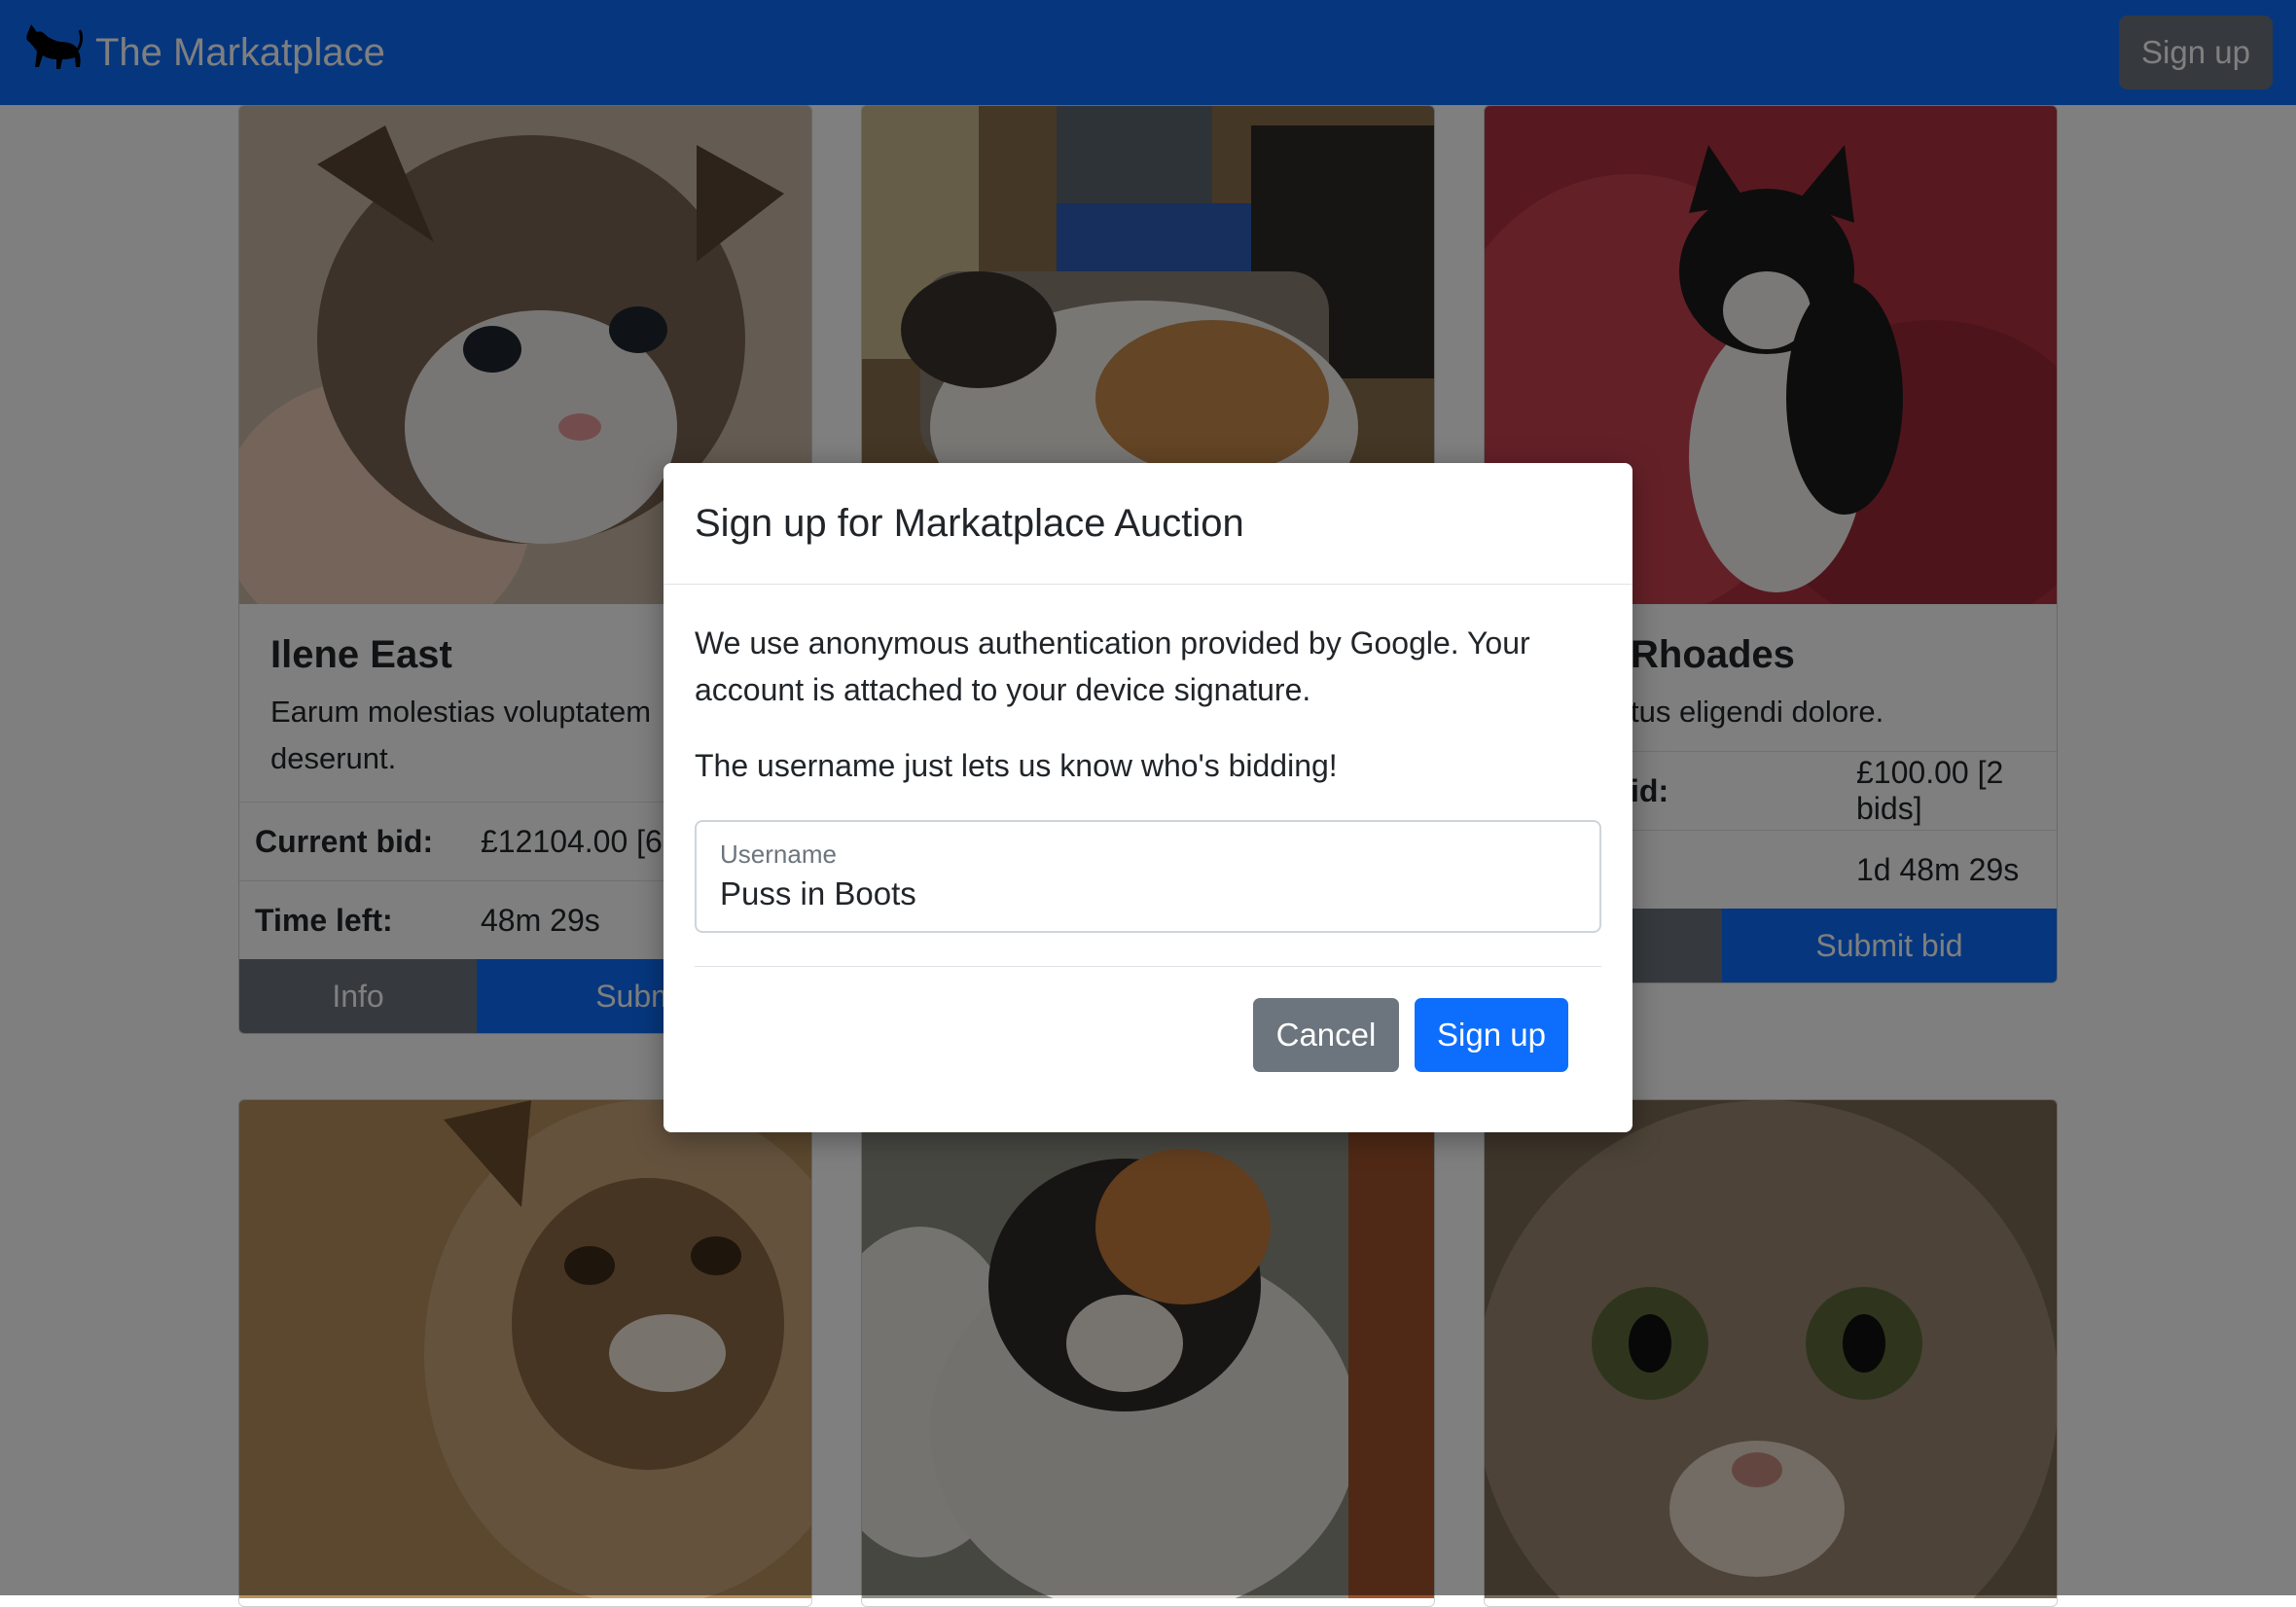 The height and width of the screenshot is (1607, 2296). I want to click on modal-header: Sign up for Markatplace Auction, so click(1148, 524).